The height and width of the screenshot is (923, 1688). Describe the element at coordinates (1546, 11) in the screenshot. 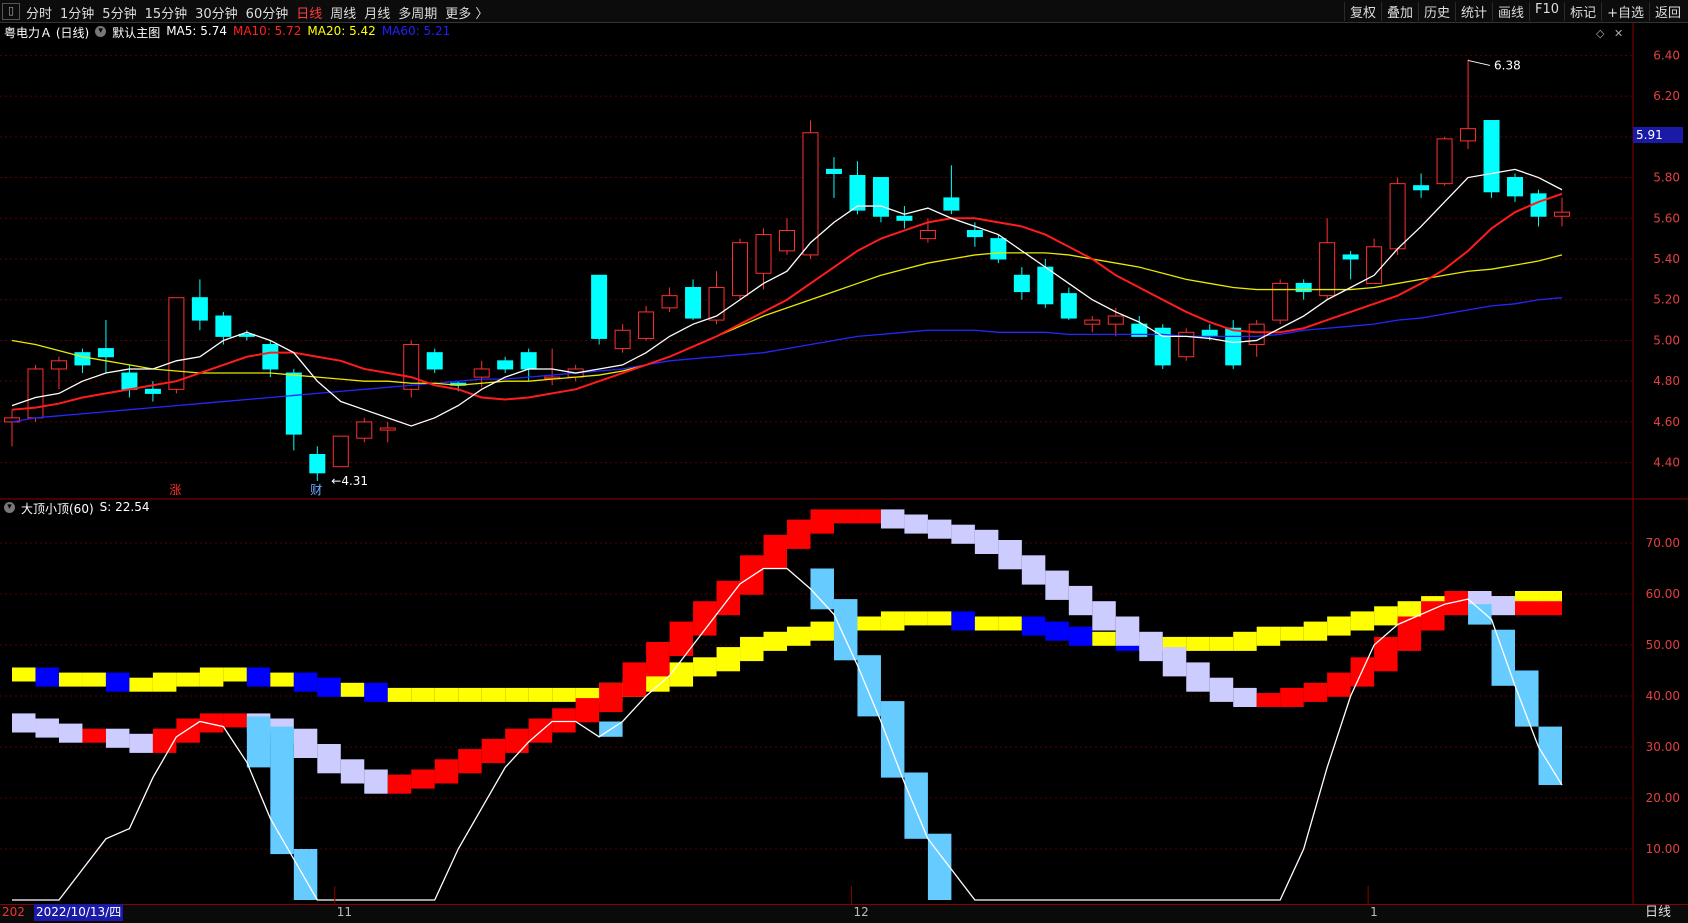

I see `function-item-5: F10` at that location.